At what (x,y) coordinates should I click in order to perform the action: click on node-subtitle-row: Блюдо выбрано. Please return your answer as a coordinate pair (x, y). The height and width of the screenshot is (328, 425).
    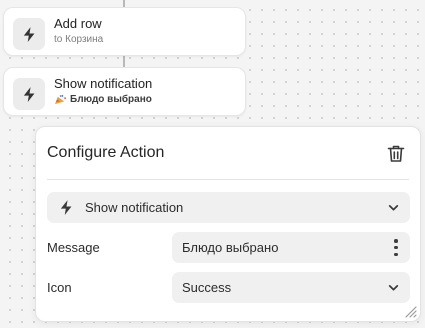
    Looking at the image, I should click on (103, 99).